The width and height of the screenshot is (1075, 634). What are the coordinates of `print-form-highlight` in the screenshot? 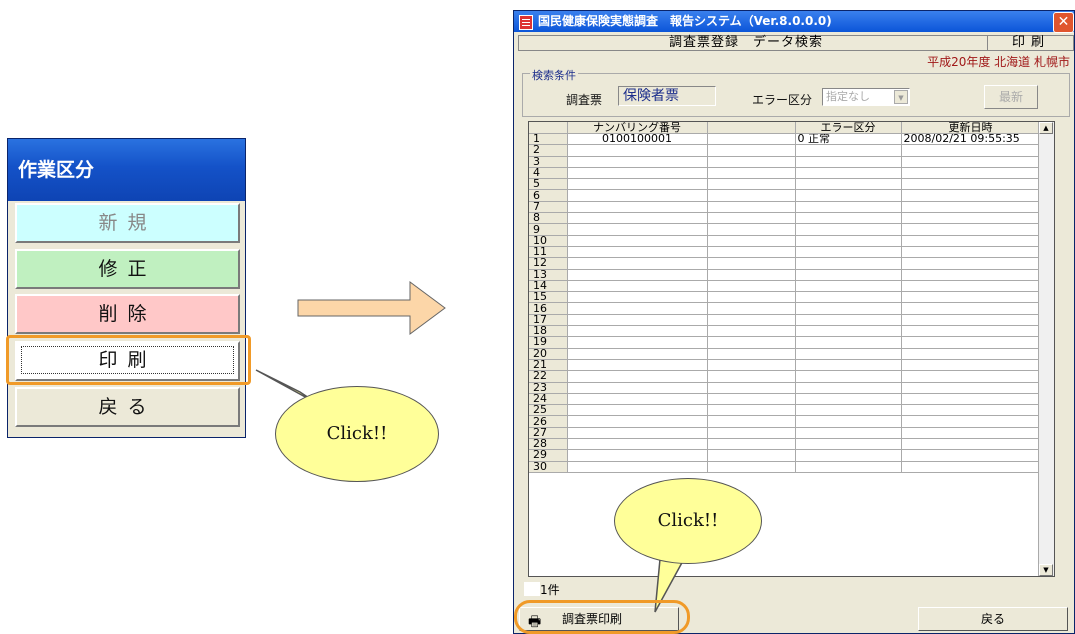 It's located at (602, 617).